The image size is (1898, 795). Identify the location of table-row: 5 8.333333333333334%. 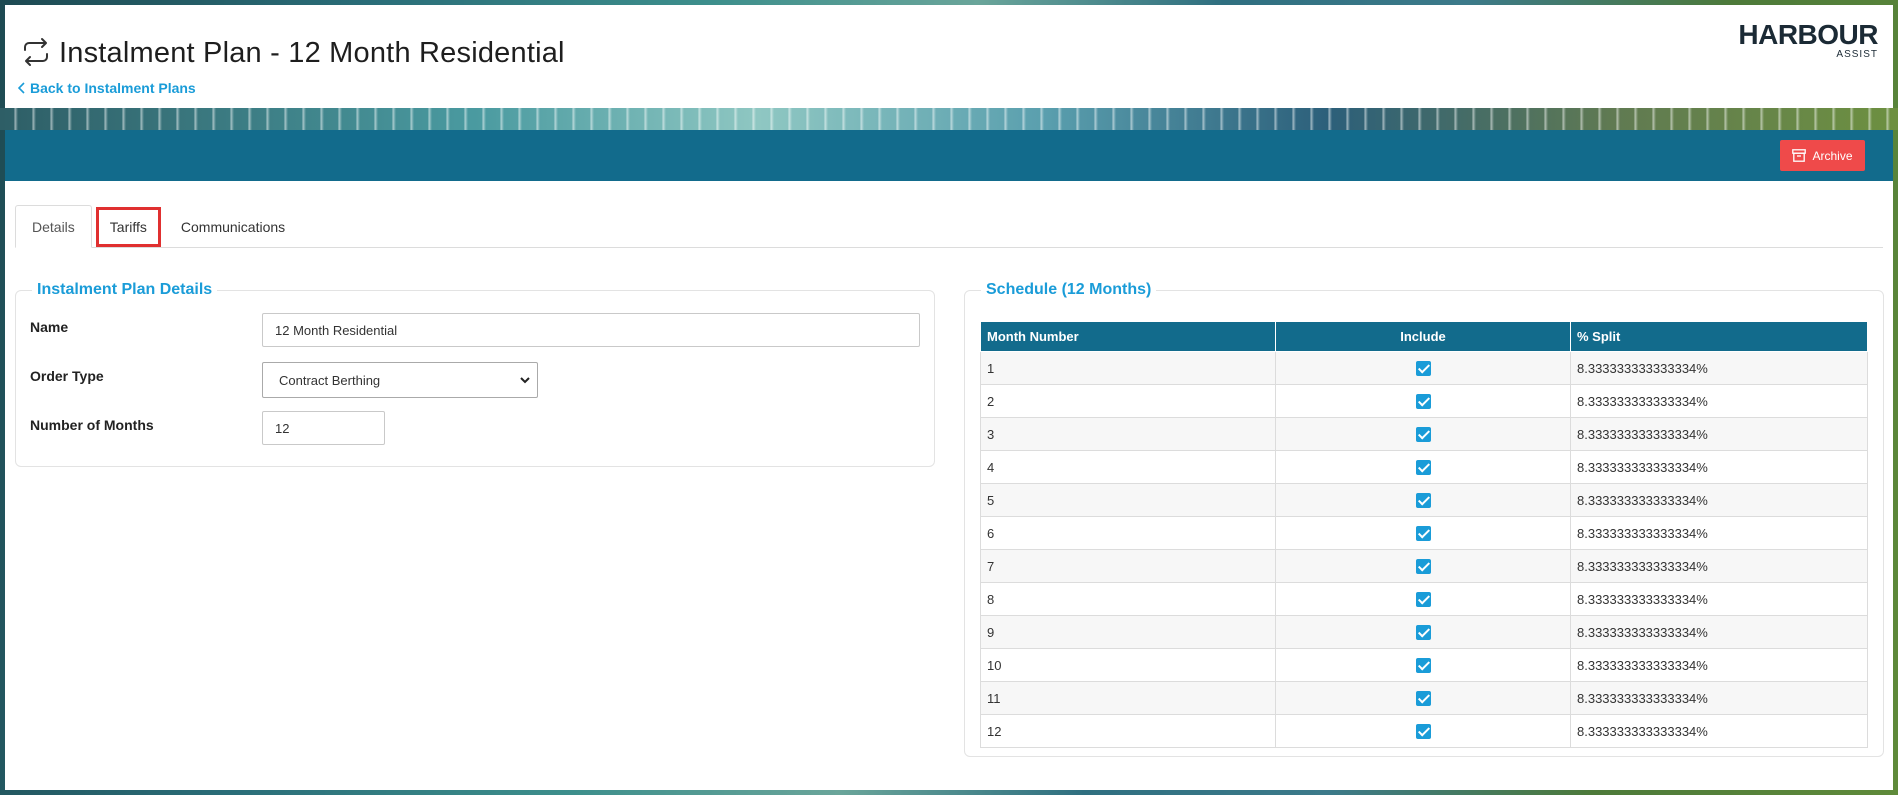
(1424, 500).